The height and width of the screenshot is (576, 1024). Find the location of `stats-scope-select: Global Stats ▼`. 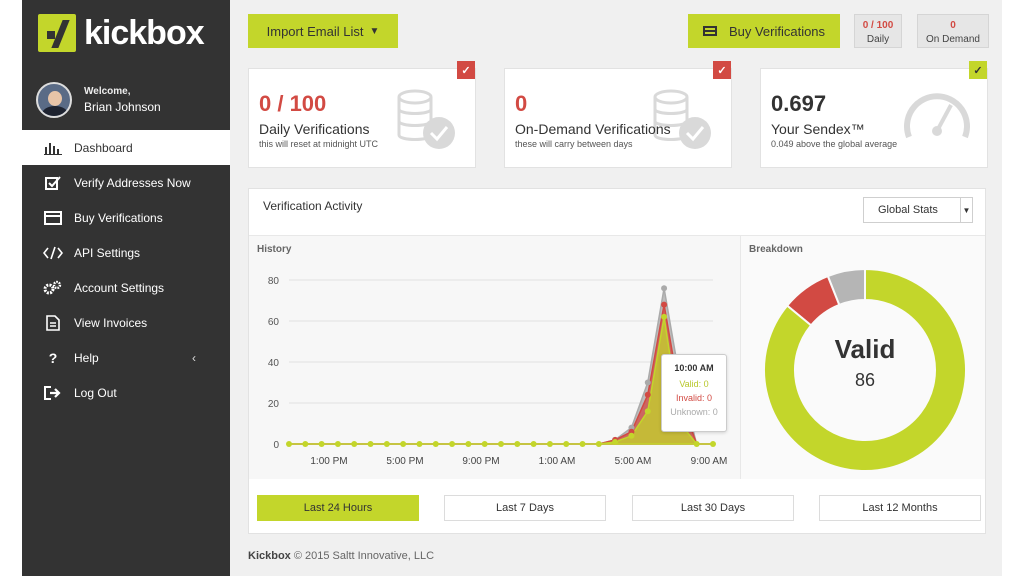

stats-scope-select: Global Stats ▼ is located at coordinates (918, 210).